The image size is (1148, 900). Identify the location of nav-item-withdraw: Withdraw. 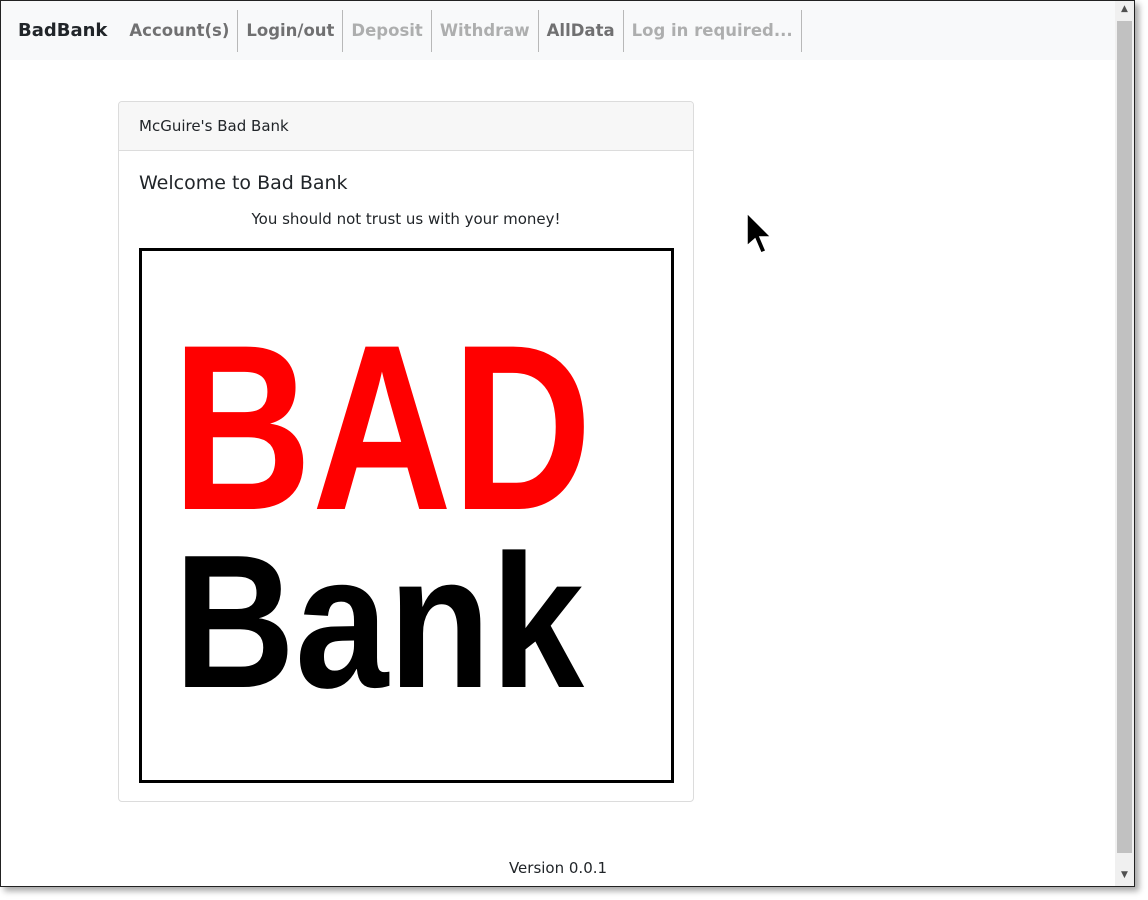
(485, 30).